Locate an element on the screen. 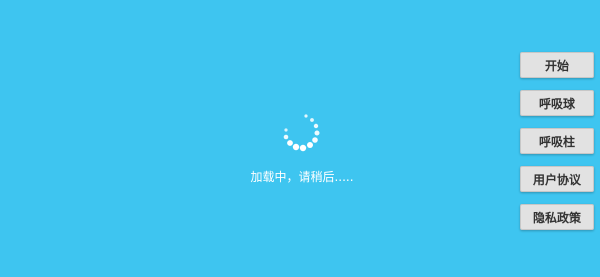 The height and width of the screenshot is (277, 600). breathing-column-button: 呼吸柱 is located at coordinates (557, 141).